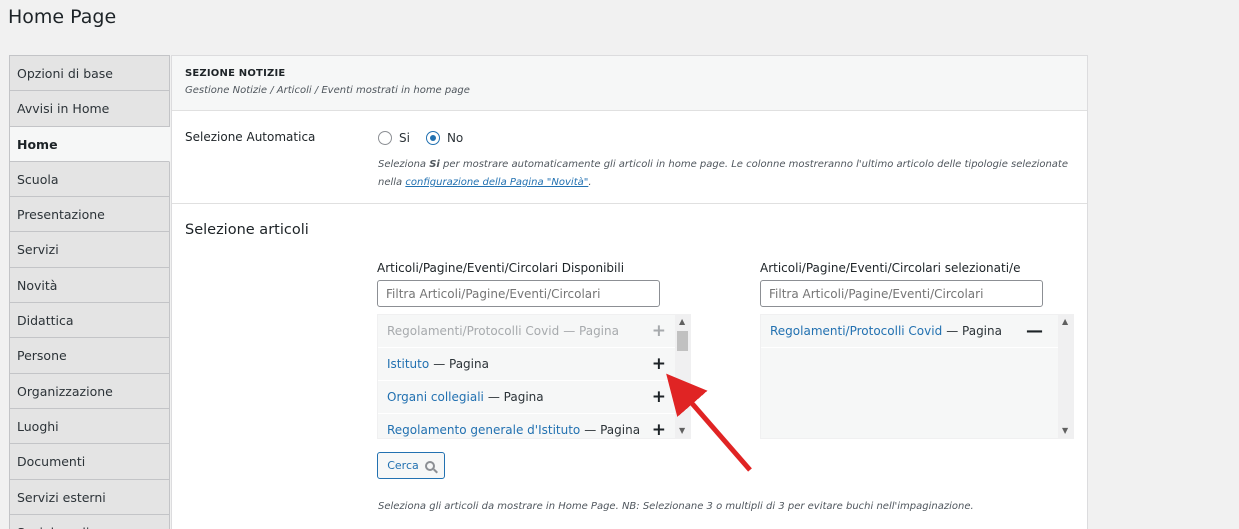 The height and width of the screenshot is (529, 1239). What do you see at coordinates (89, 521) in the screenshot?
I see `sidebar-item-social-media: Social media` at bounding box center [89, 521].